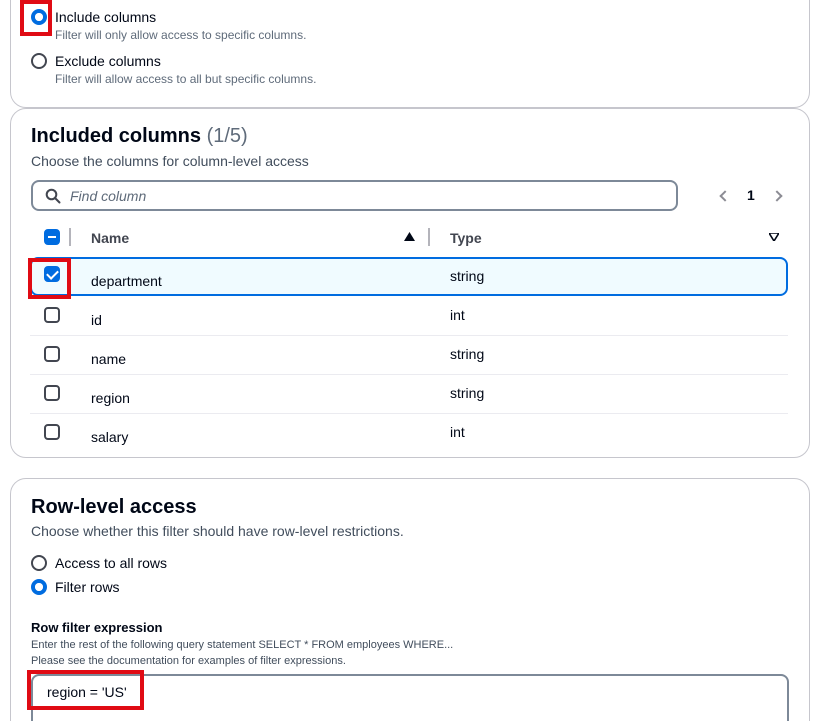 The height and width of the screenshot is (721, 832). Describe the element at coordinates (111, 563) in the screenshot. I see `access-all-rows-label: Access to all rows` at that location.